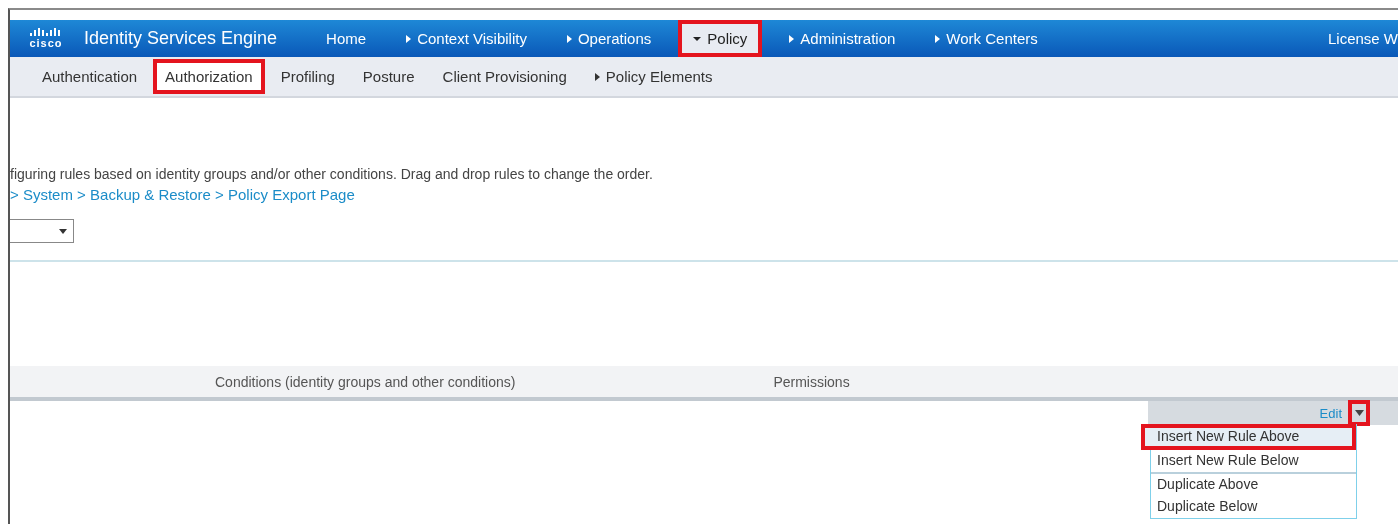 This screenshot has width=1398, height=524. What do you see at coordinates (1253, 462) in the screenshot?
I see `menu-item: Insert New Rule Below` at bounding box center [1253, 462].